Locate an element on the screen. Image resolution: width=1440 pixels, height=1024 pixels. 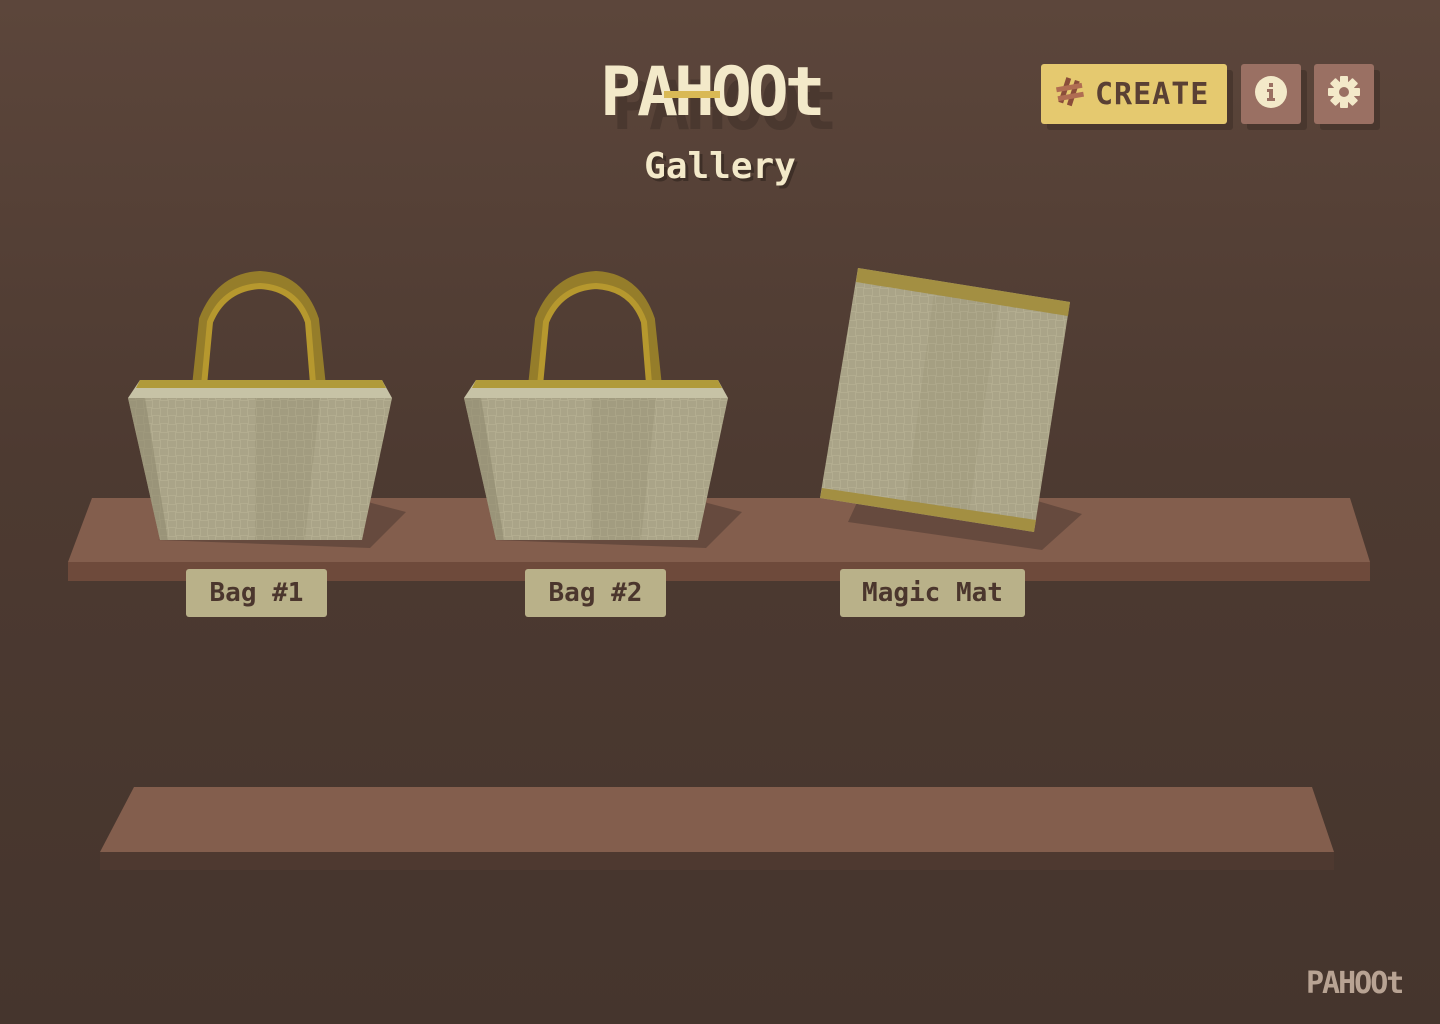
gallery-item-label: Bag #2 is located at coordinates (595, 593).